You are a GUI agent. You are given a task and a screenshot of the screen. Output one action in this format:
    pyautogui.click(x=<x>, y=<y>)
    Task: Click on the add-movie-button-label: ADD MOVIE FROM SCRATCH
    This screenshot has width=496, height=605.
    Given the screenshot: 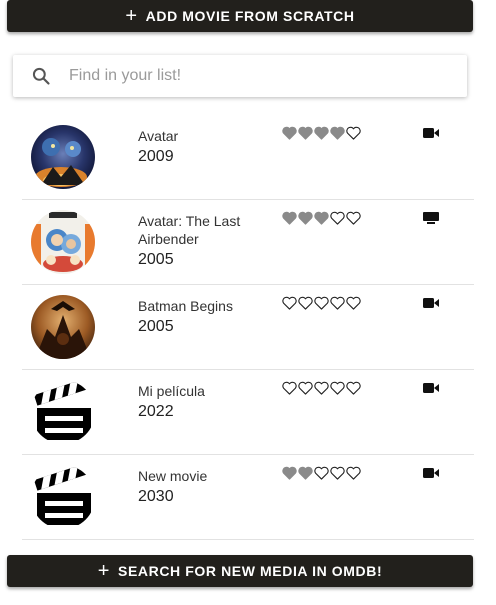 What is the action you would take?
    pyautogui.click(x=250, y=16)
    